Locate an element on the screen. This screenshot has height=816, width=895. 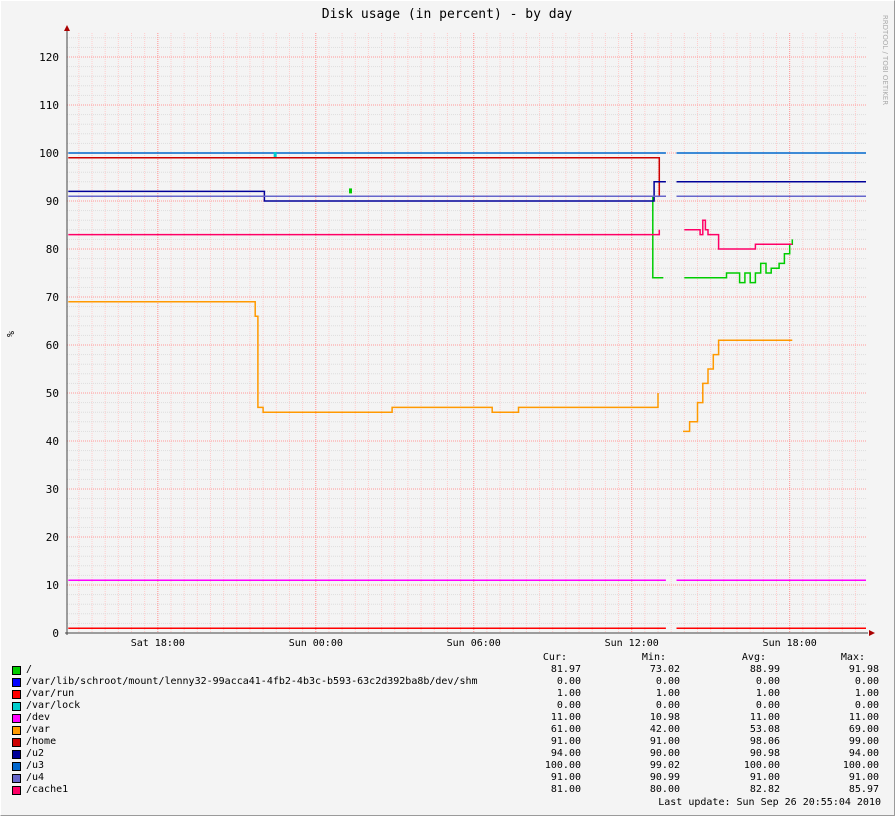
legend-row: /var 61.00 42.00 53.08 69.00 is located at coordinates (447, 730).